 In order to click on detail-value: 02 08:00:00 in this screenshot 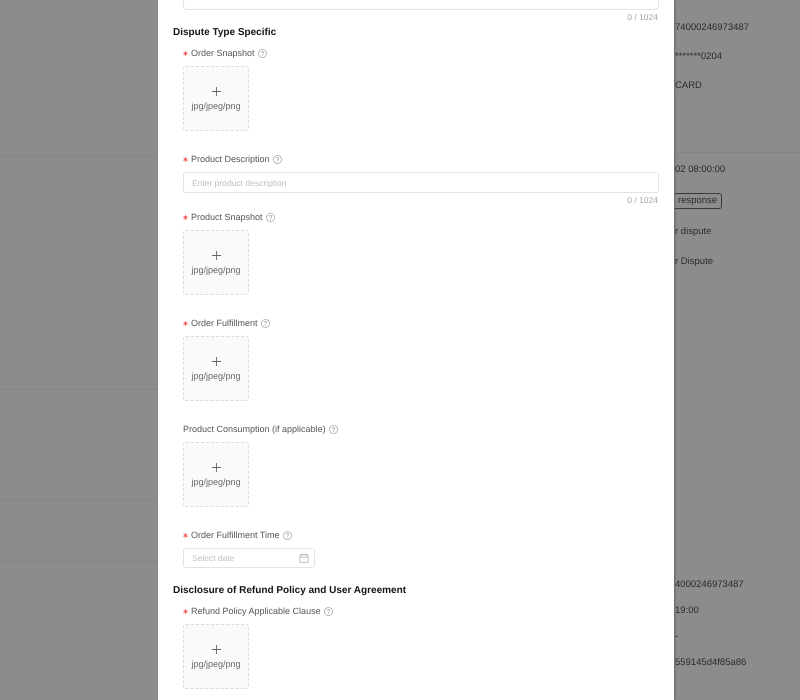, I will do `click(700, 170)`.